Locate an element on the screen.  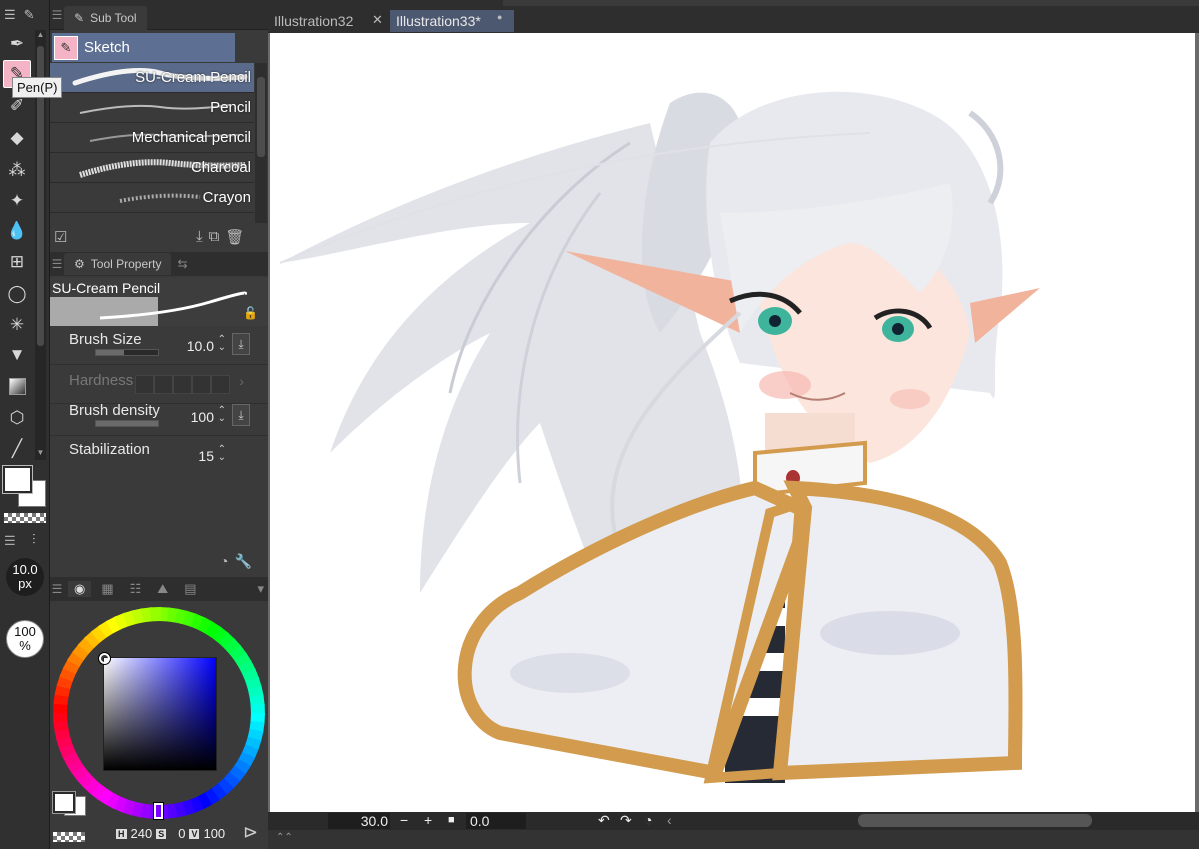
reset-rotation-icon: ◔ is located at coordinates (648, 820).